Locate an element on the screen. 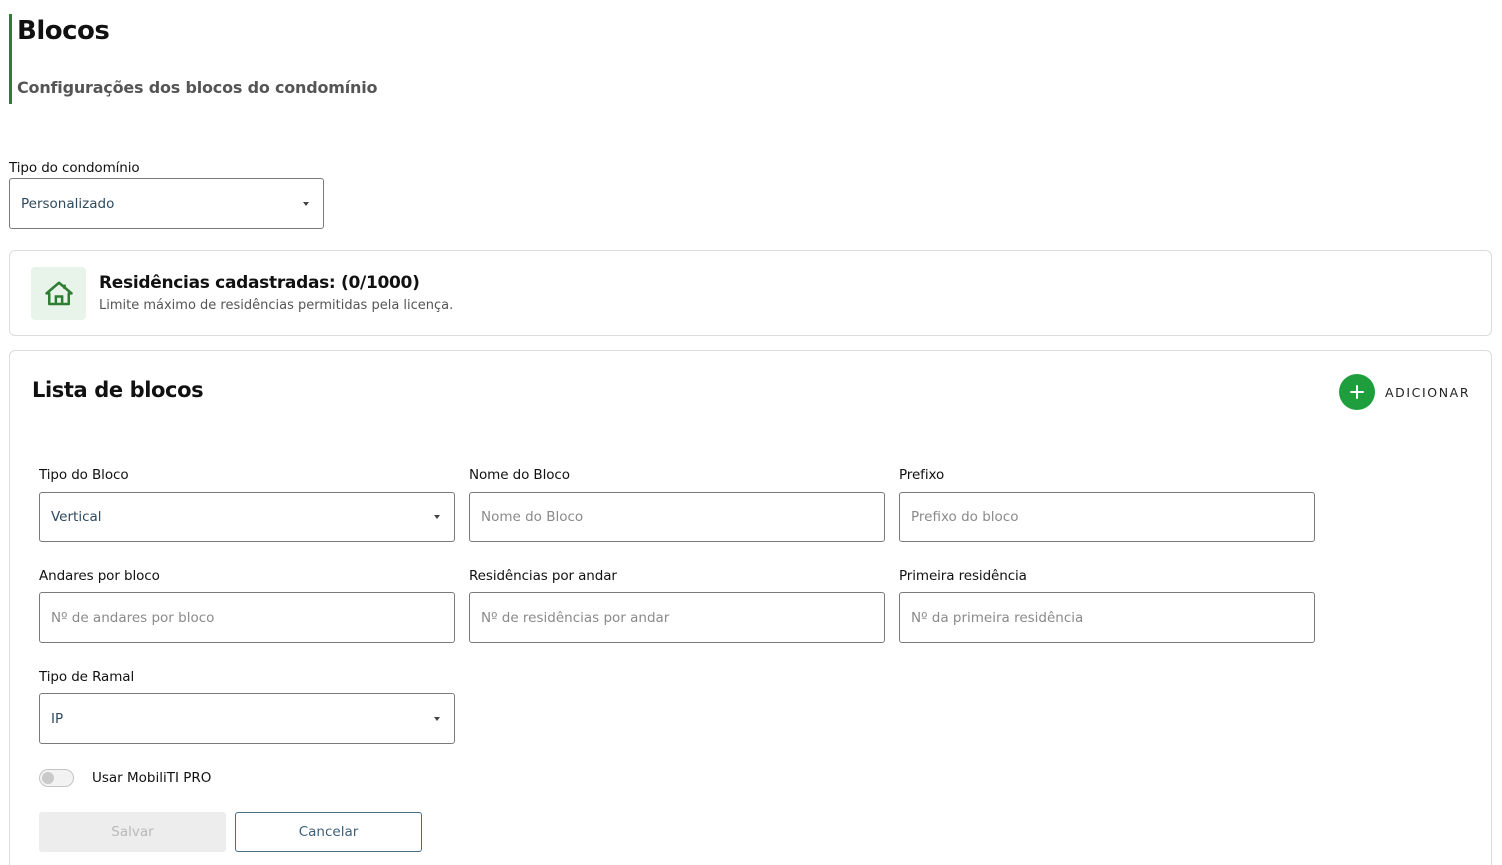 The image size is (1502, 865). cancel-button: Cancelar is located at coordinates (328, 832).